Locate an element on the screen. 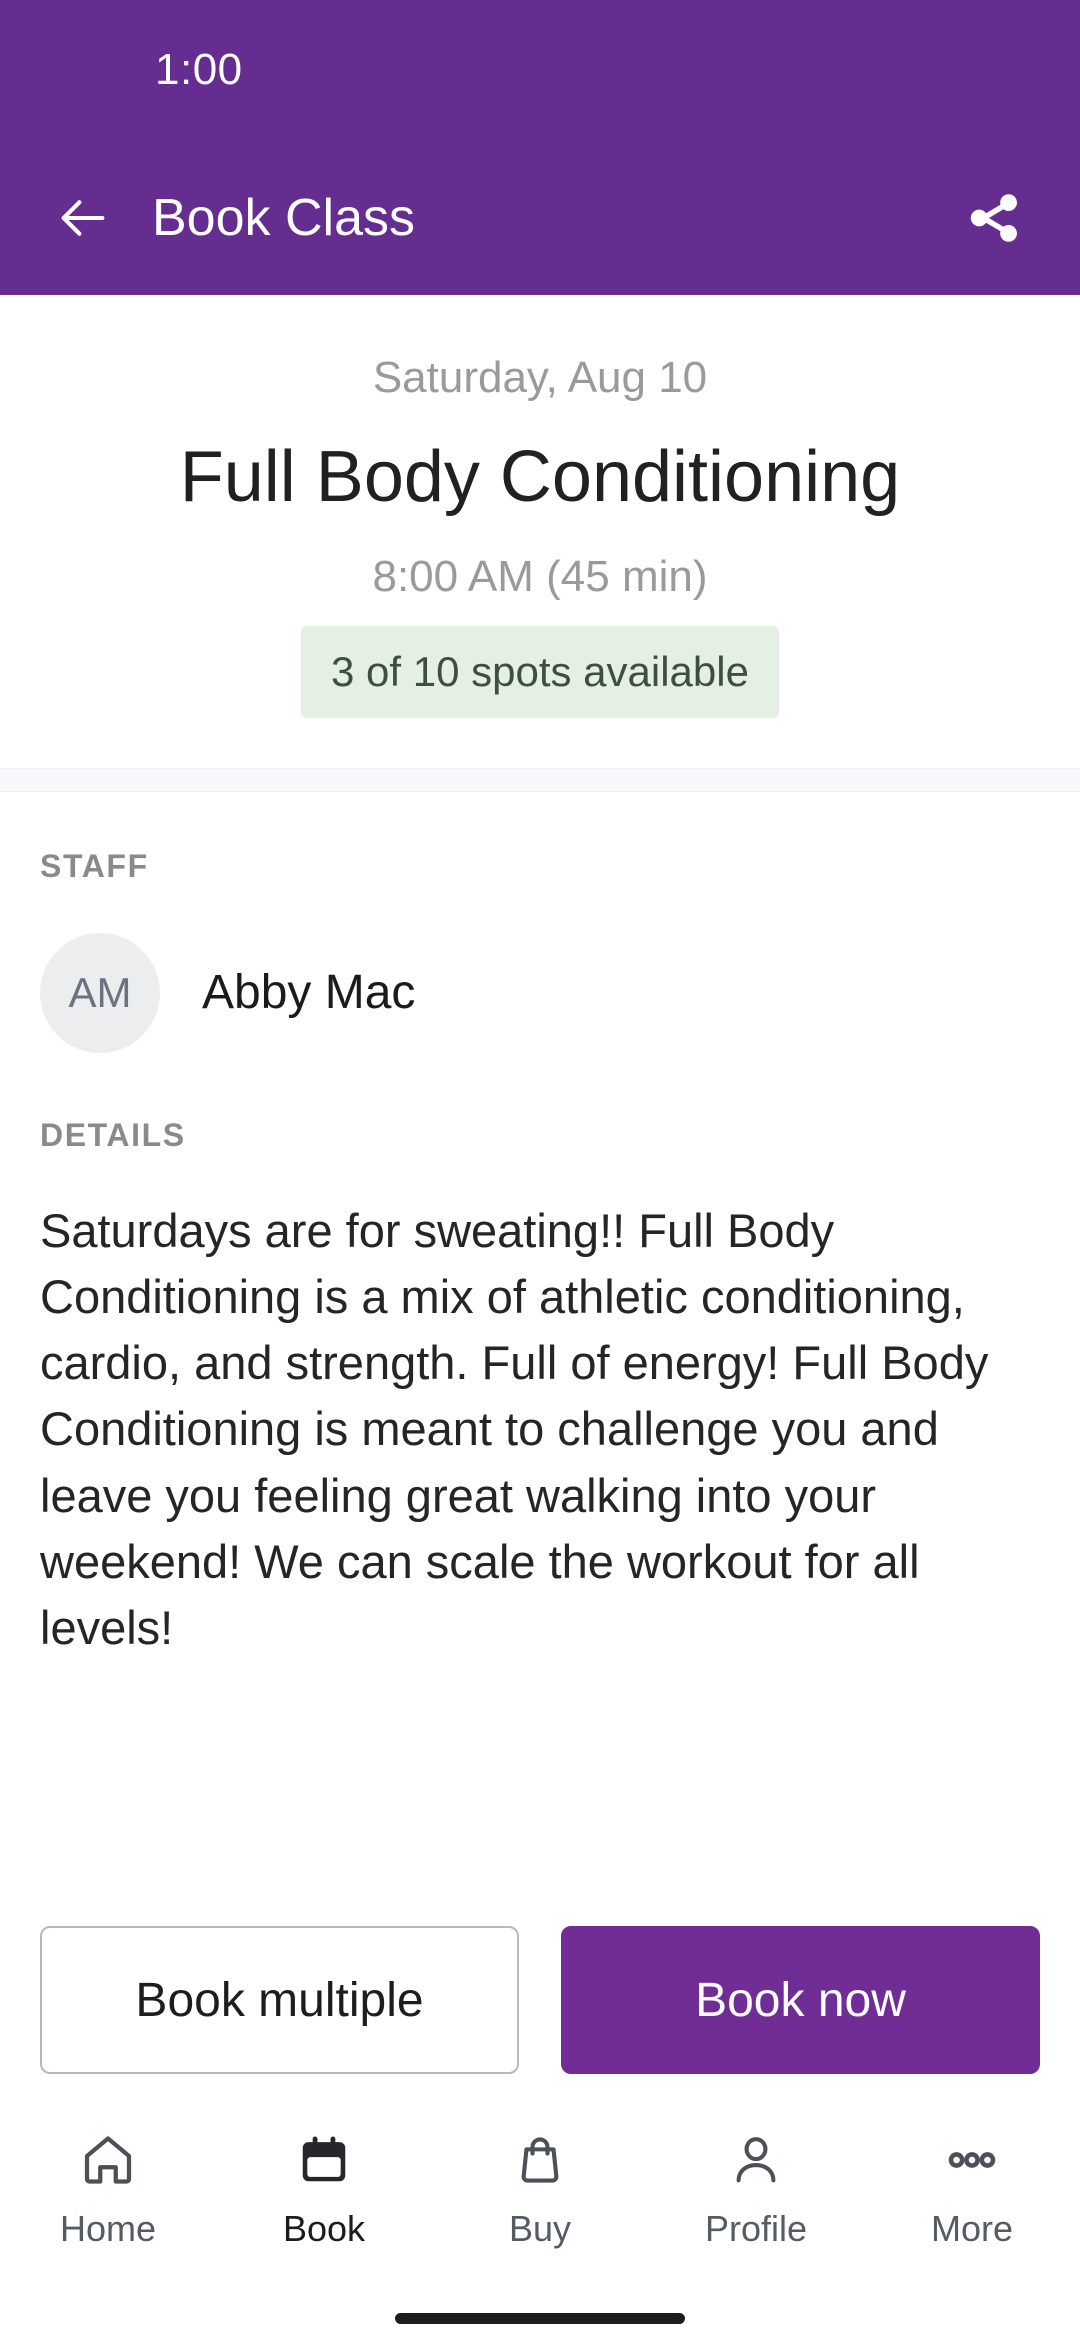  class-title: Full Body Conditioning is located at coordinates (540, 477).